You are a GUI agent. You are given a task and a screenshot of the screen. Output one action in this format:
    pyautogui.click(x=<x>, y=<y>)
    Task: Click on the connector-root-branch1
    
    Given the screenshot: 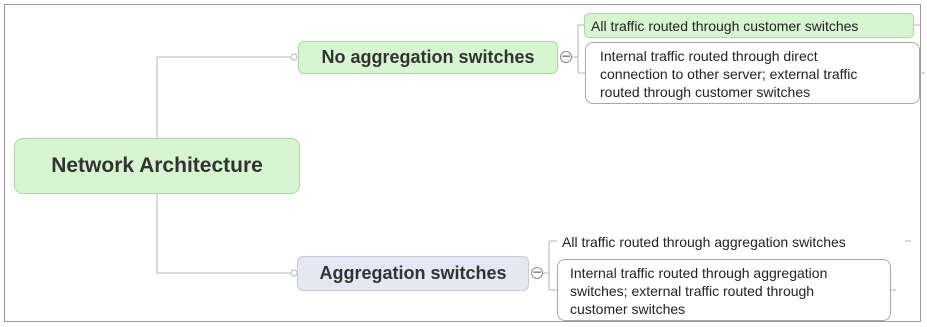 What is the action you would take?
    pyautogui.click(x=223, y=97)
    